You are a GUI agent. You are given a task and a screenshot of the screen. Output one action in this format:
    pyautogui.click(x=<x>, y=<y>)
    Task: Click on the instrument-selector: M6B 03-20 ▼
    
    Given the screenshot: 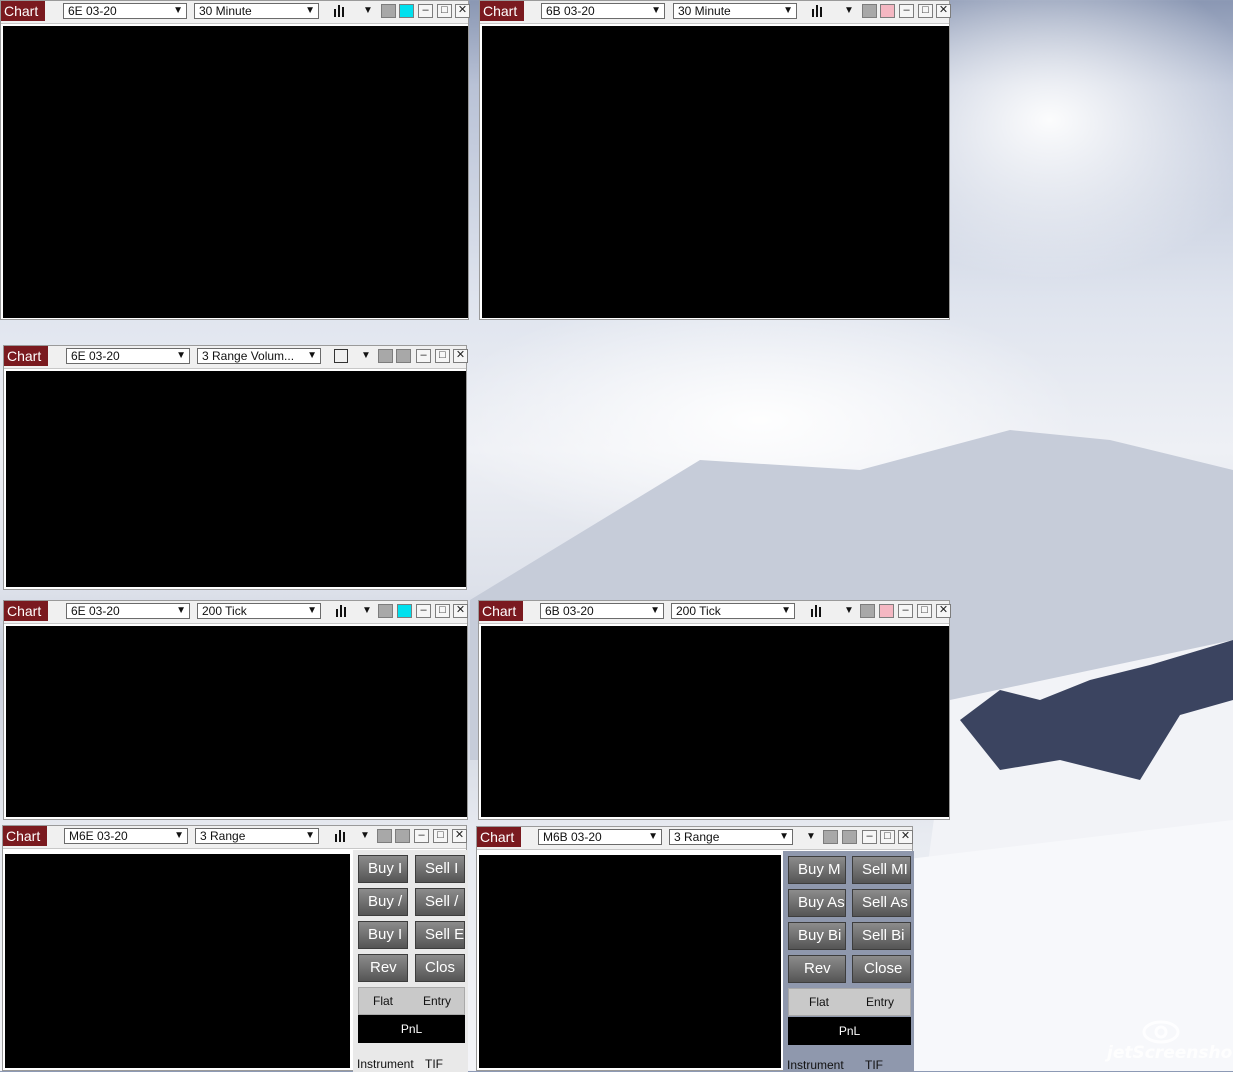 What is the action you would take?
    pyautogui.click(x=600, y=837)
    